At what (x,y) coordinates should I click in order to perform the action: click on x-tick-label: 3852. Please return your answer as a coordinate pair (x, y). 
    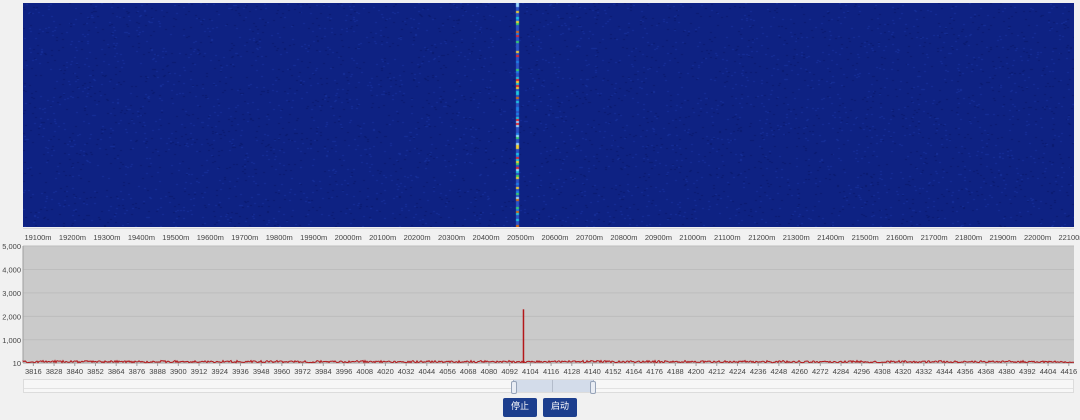
    Looking at the image, I should click on (95, 371).